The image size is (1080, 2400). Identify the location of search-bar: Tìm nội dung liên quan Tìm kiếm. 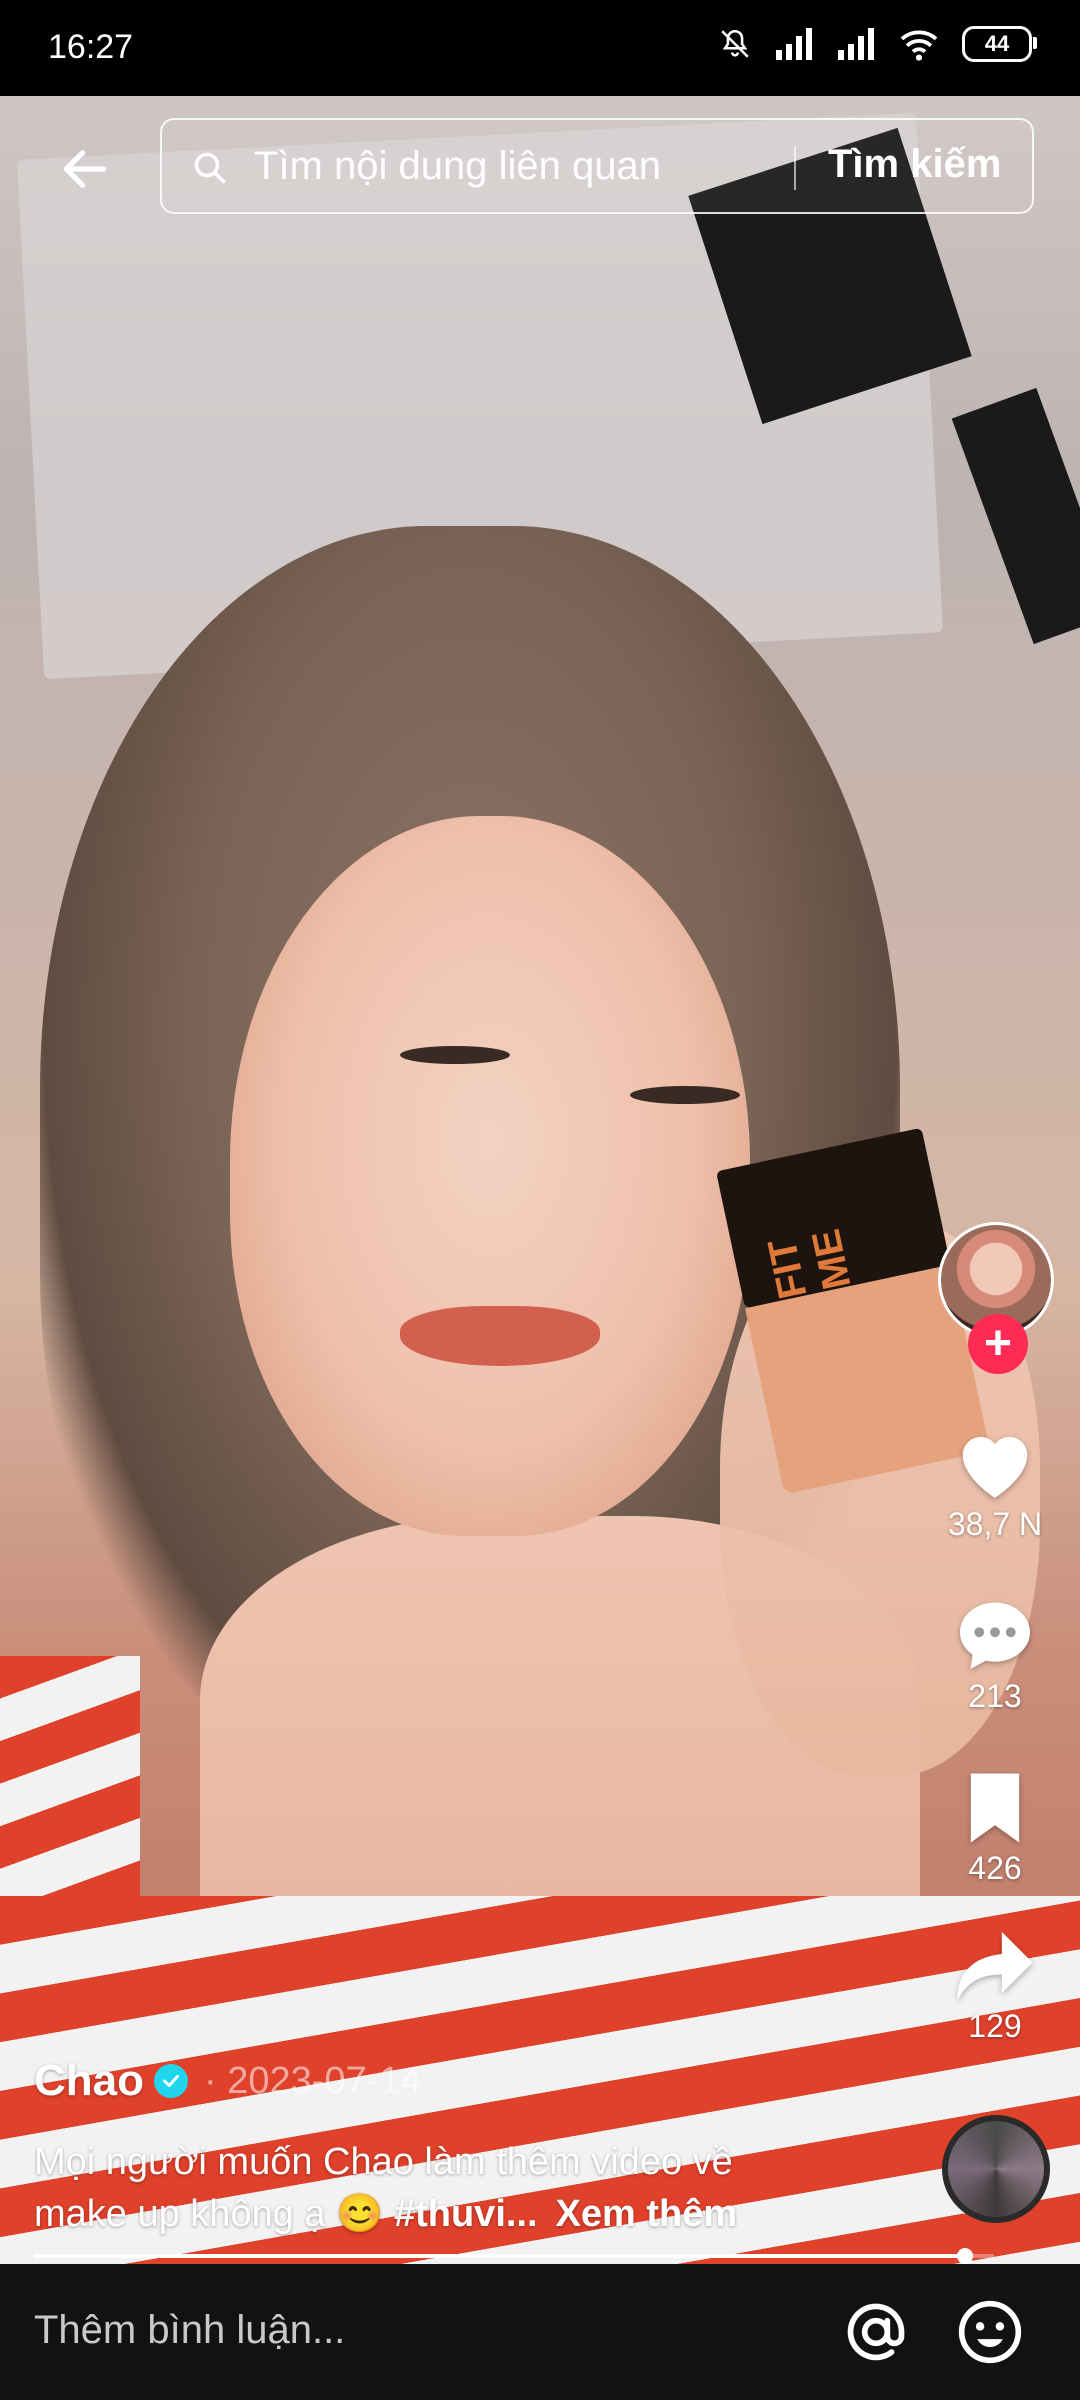
(597, 166).